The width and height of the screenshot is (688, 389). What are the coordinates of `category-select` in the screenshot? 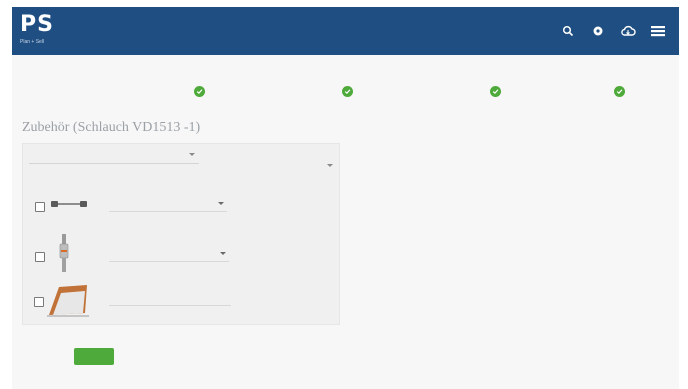 It's located at (114, 157).